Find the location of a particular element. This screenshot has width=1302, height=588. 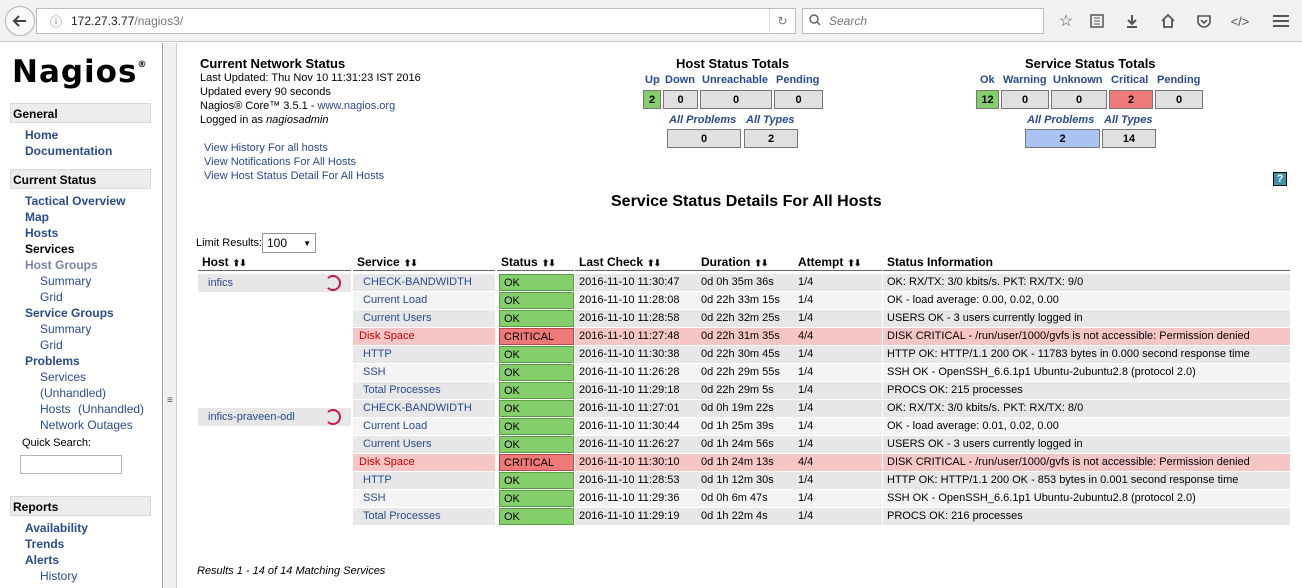

bookmark-star-icon: ☆ is located at coordinates (1066, 21).